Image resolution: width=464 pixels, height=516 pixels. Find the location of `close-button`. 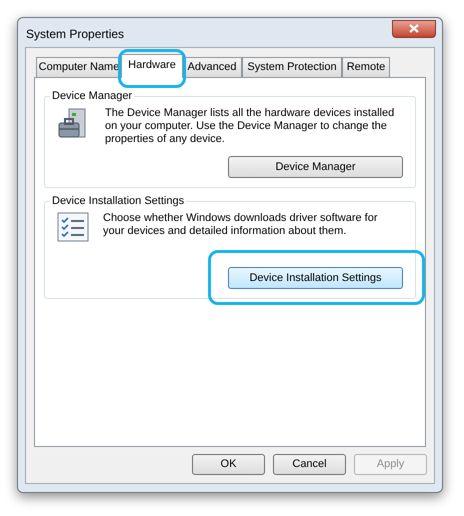

close-button is located at coordinates (414, 29).